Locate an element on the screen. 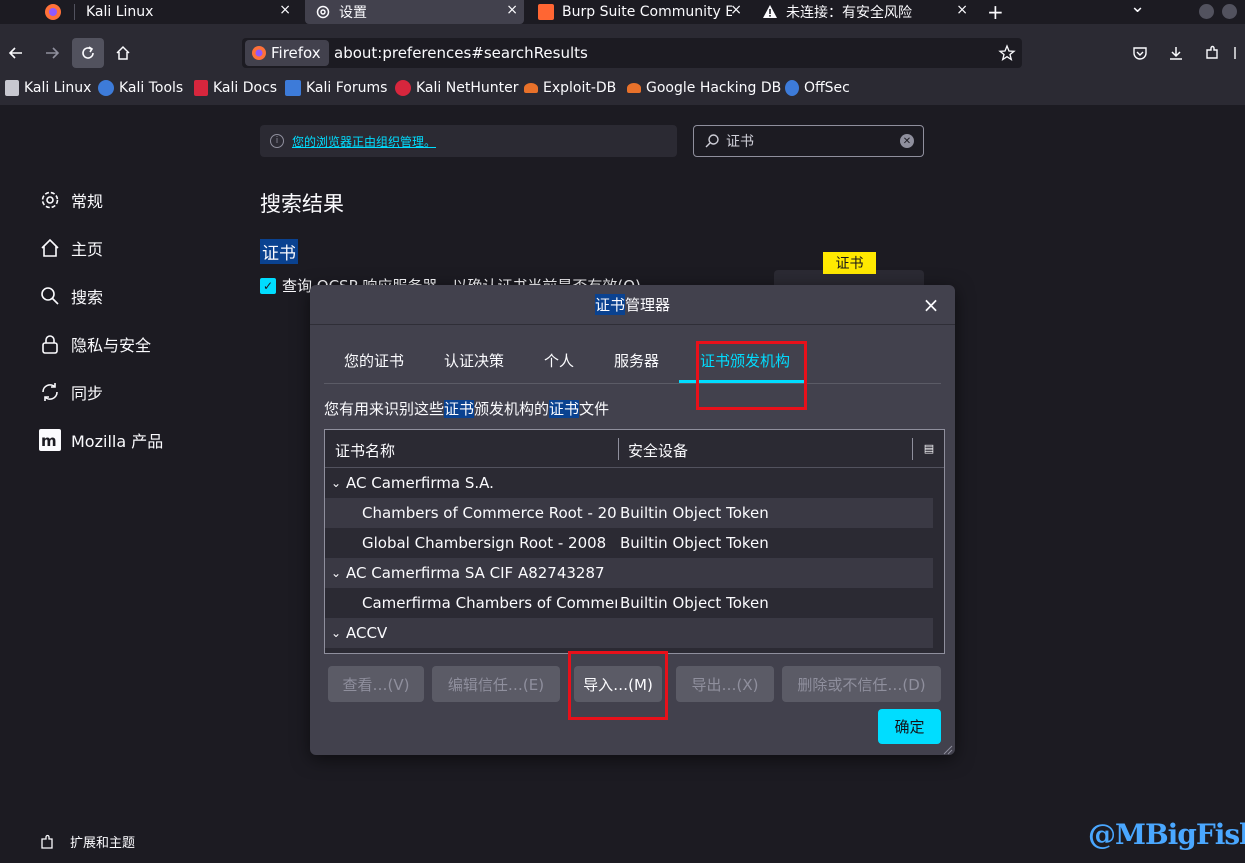  certificates-heading: 证书 is located at coordinates (279, 251).